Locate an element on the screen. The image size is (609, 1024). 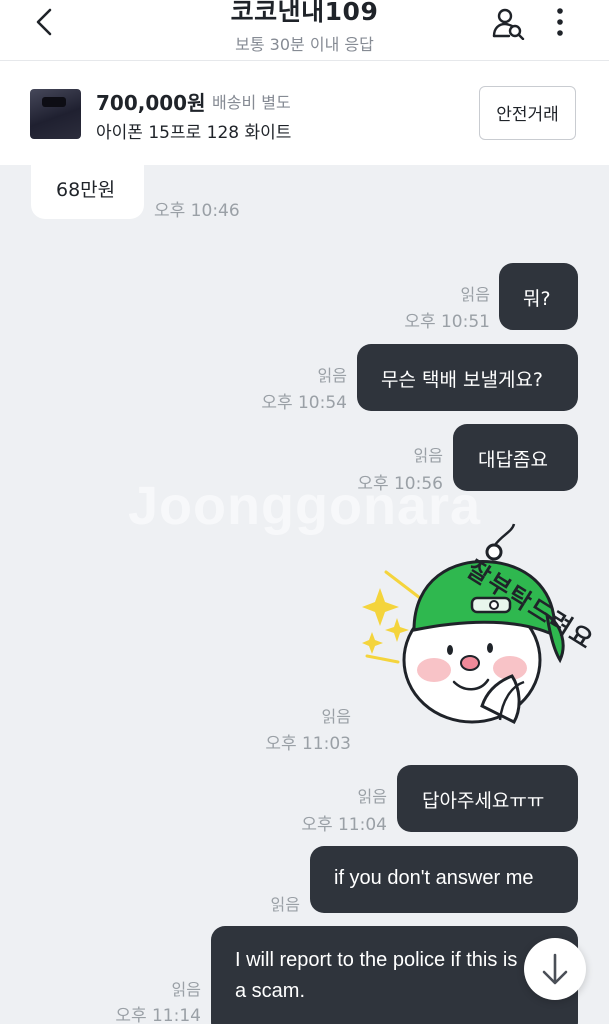
outgoing-message: 답아주세요ㅠㅠ is located at coordinates (487, 798).